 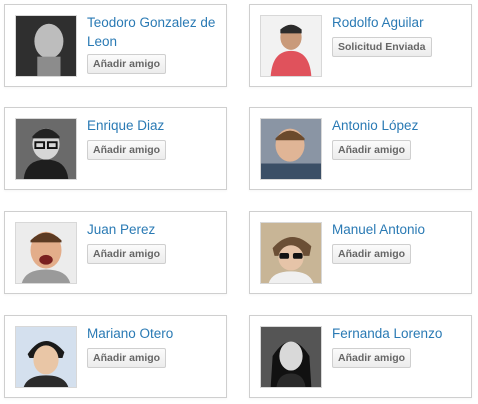 What do you see at coordinates (154, 125) in the screenshot?
I see `friend-name-link: Enrique Diaz` at bounding box center [154, 125].